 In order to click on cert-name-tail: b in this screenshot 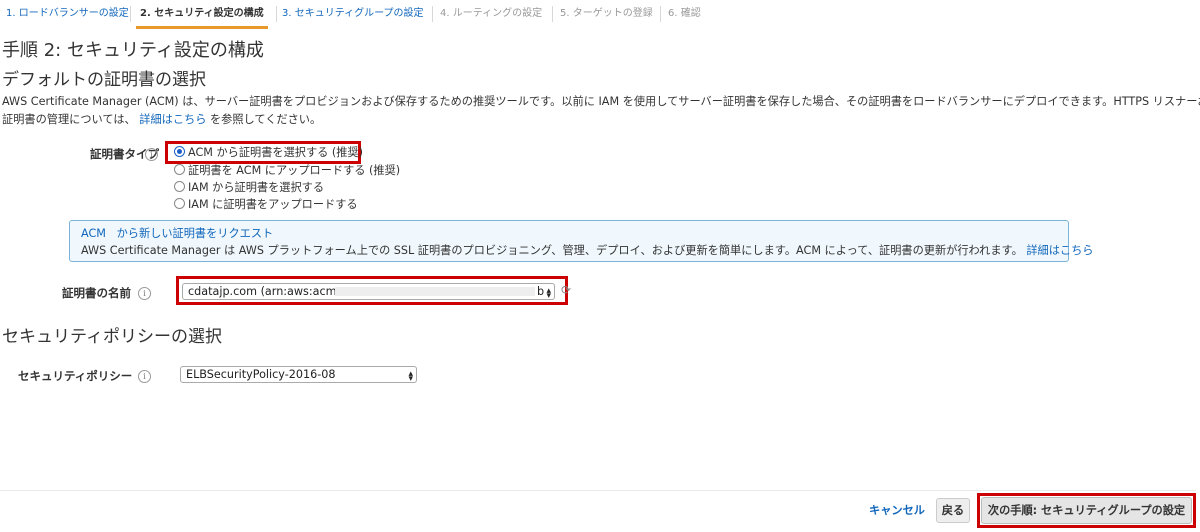, I will do `click(541, 291)`.